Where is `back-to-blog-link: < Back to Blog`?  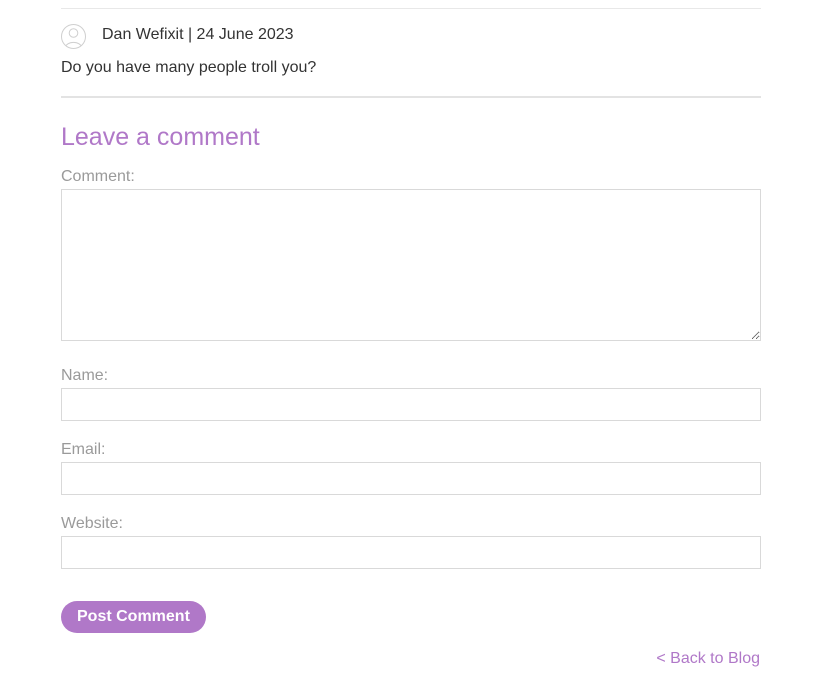 back-to-blog-link: < Back to Blog is located at coordinates (708, 659).